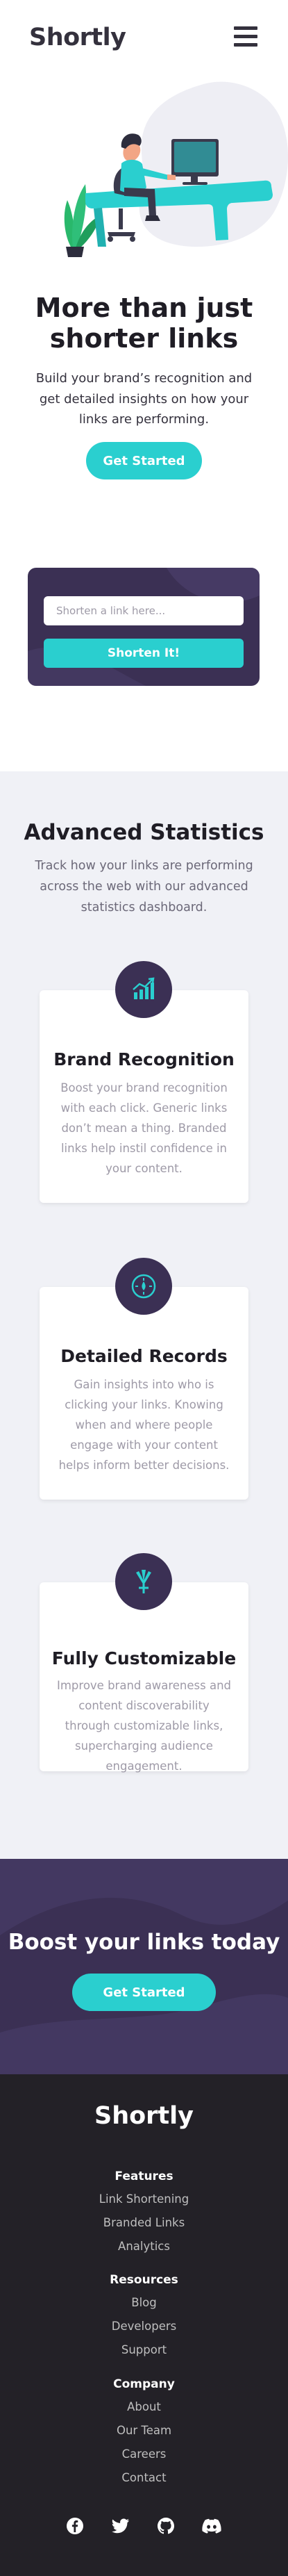  What do you see at coordinates (144, 1059) in the screenshot?
I see `card-title: Brand Recognition` at bounding box center [144, 1059].